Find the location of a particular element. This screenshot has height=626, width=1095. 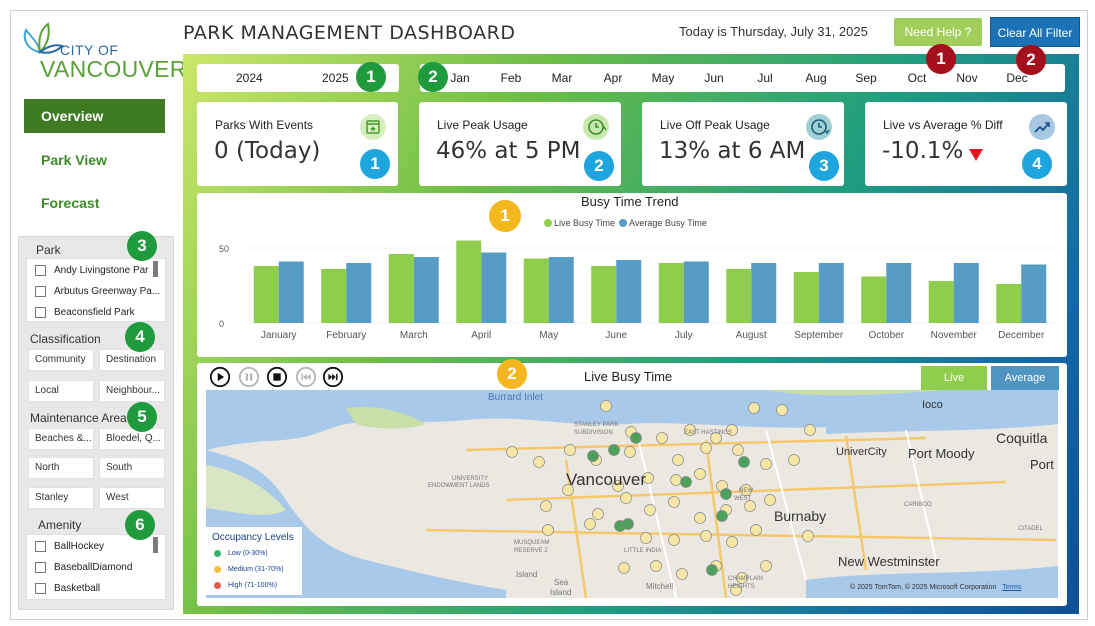

maintenance-tile: North is located at coordinates (61, 468).